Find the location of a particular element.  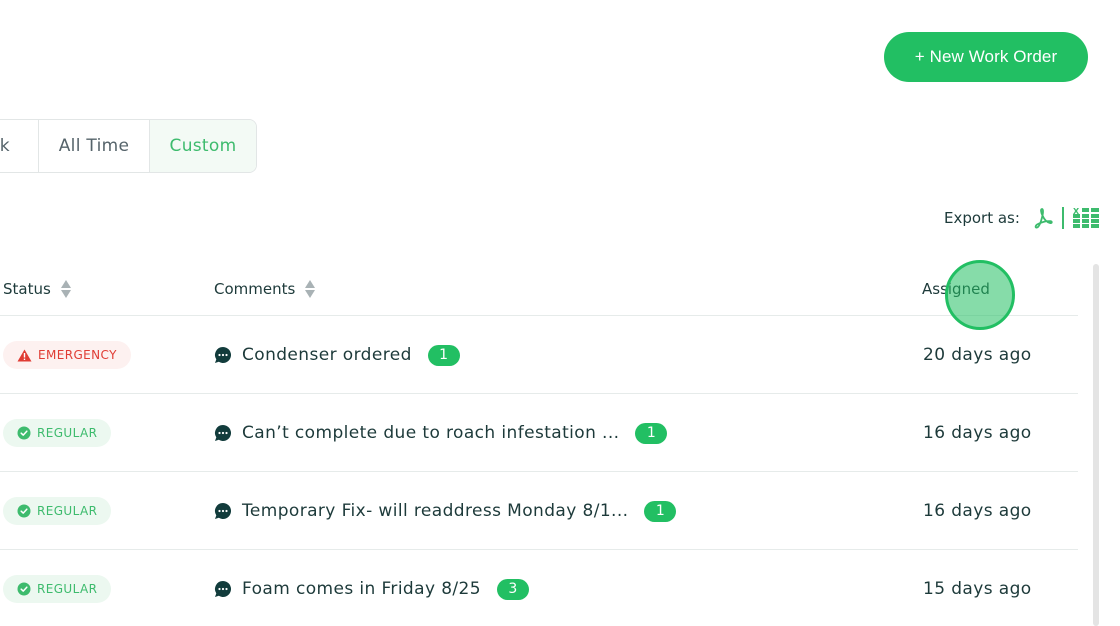

comment-text: Condenser ordered is located at coordinates (327, 355).